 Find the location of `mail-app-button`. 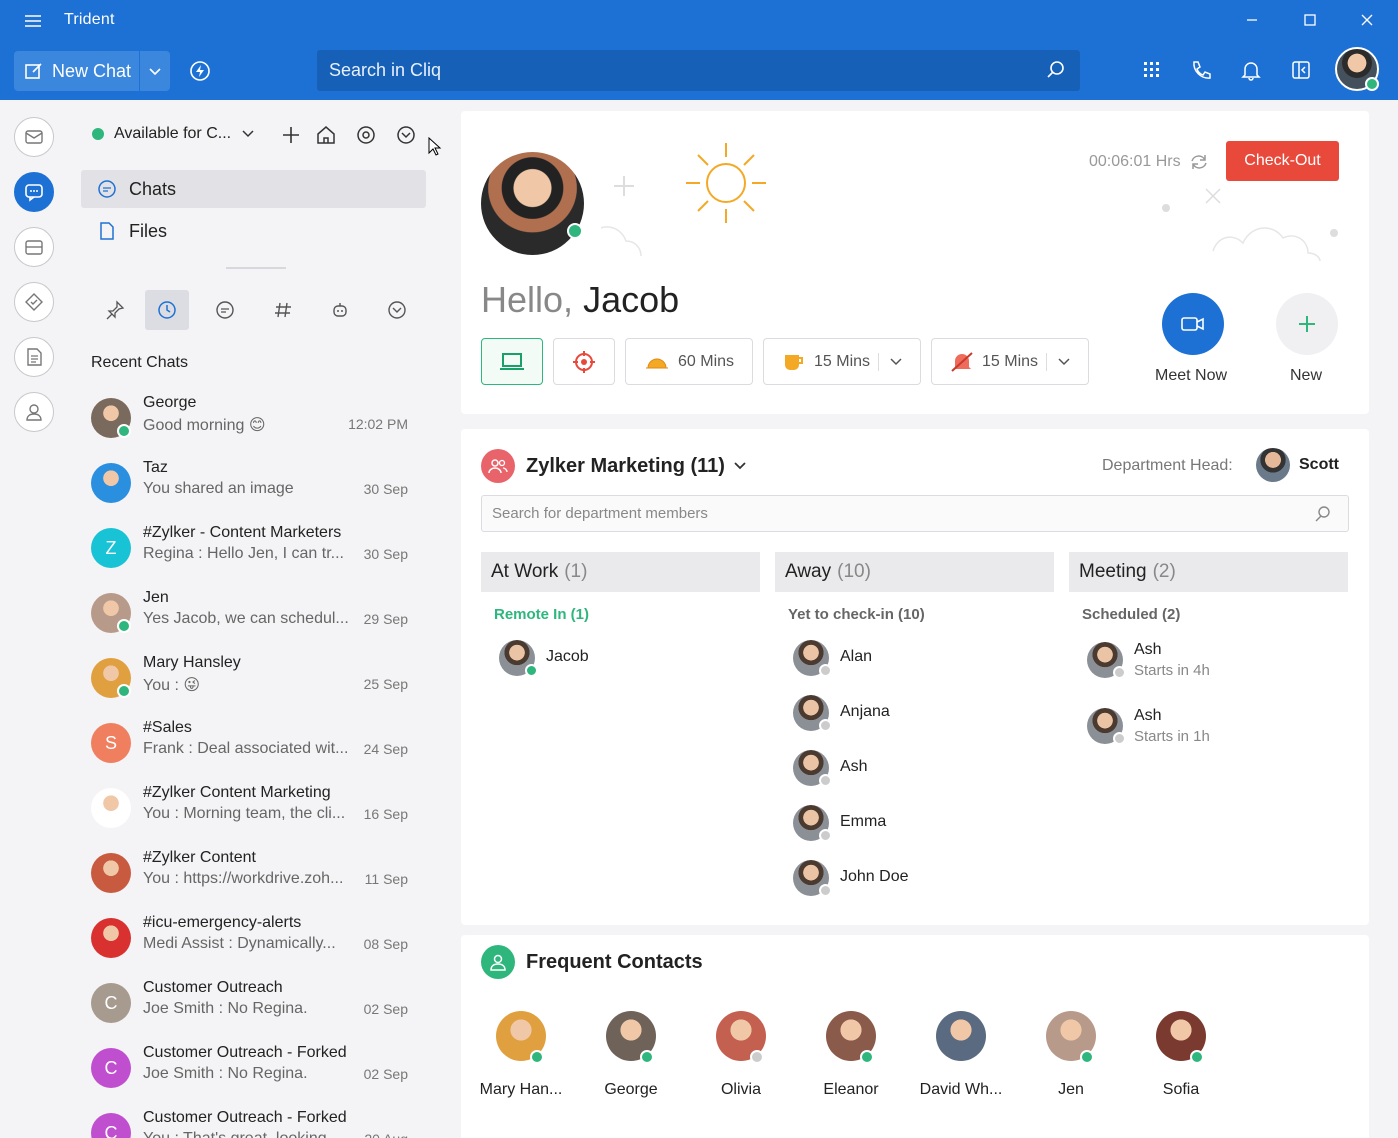

mail-app-button is located at coordinates (34, 137).